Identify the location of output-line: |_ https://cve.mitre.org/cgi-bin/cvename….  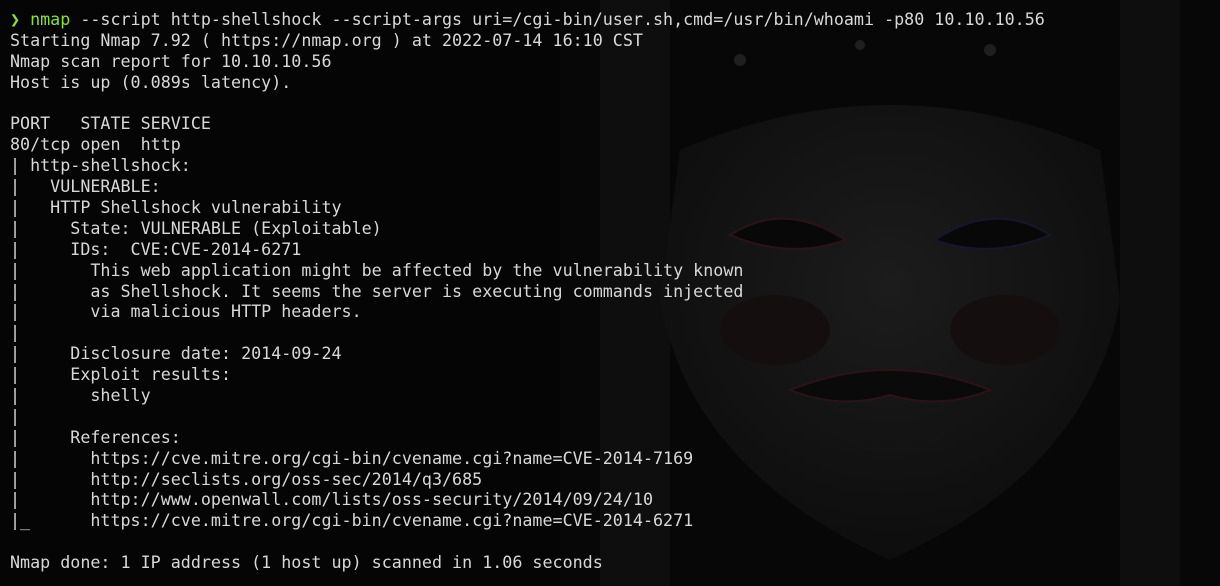
(352, 520).